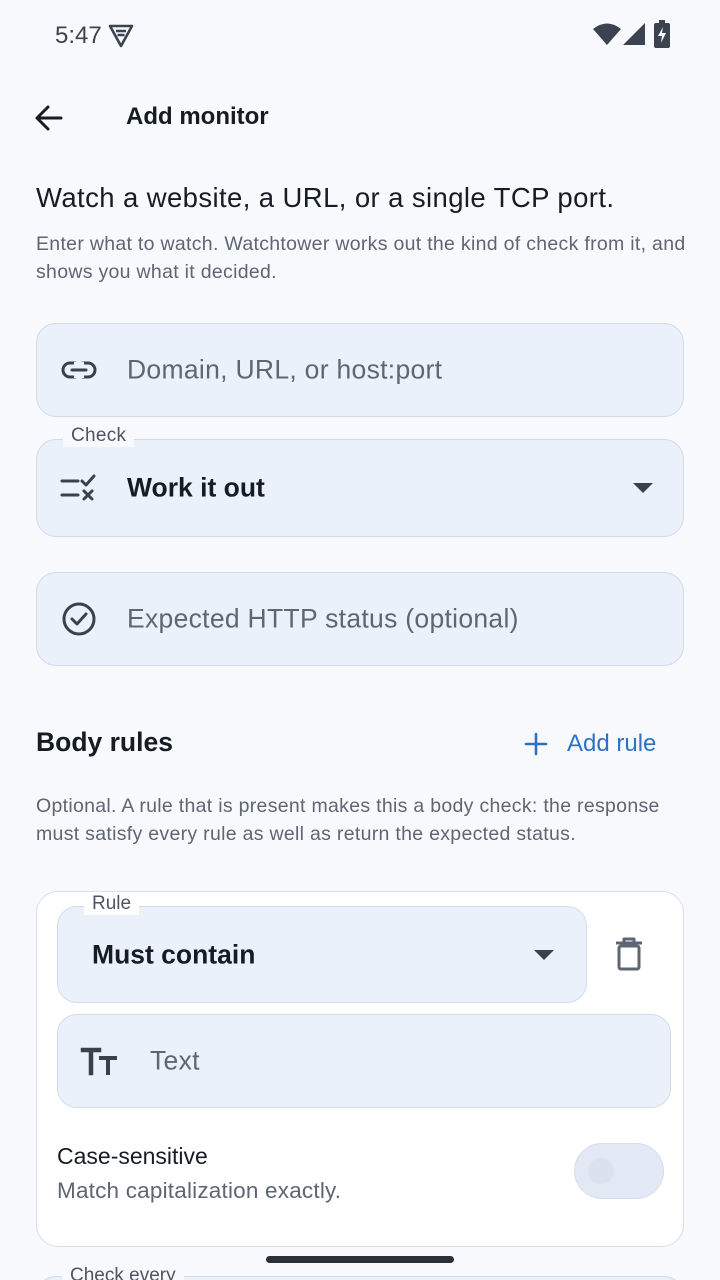 The width and height of the screenshot is (720, 1280). I want to click on page-title: Add monitor, so click(197, 116).